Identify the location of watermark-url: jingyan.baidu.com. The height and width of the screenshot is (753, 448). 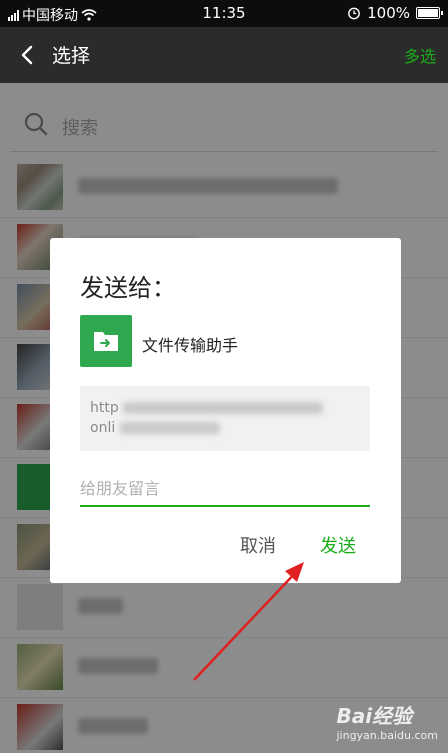
(387, 735).